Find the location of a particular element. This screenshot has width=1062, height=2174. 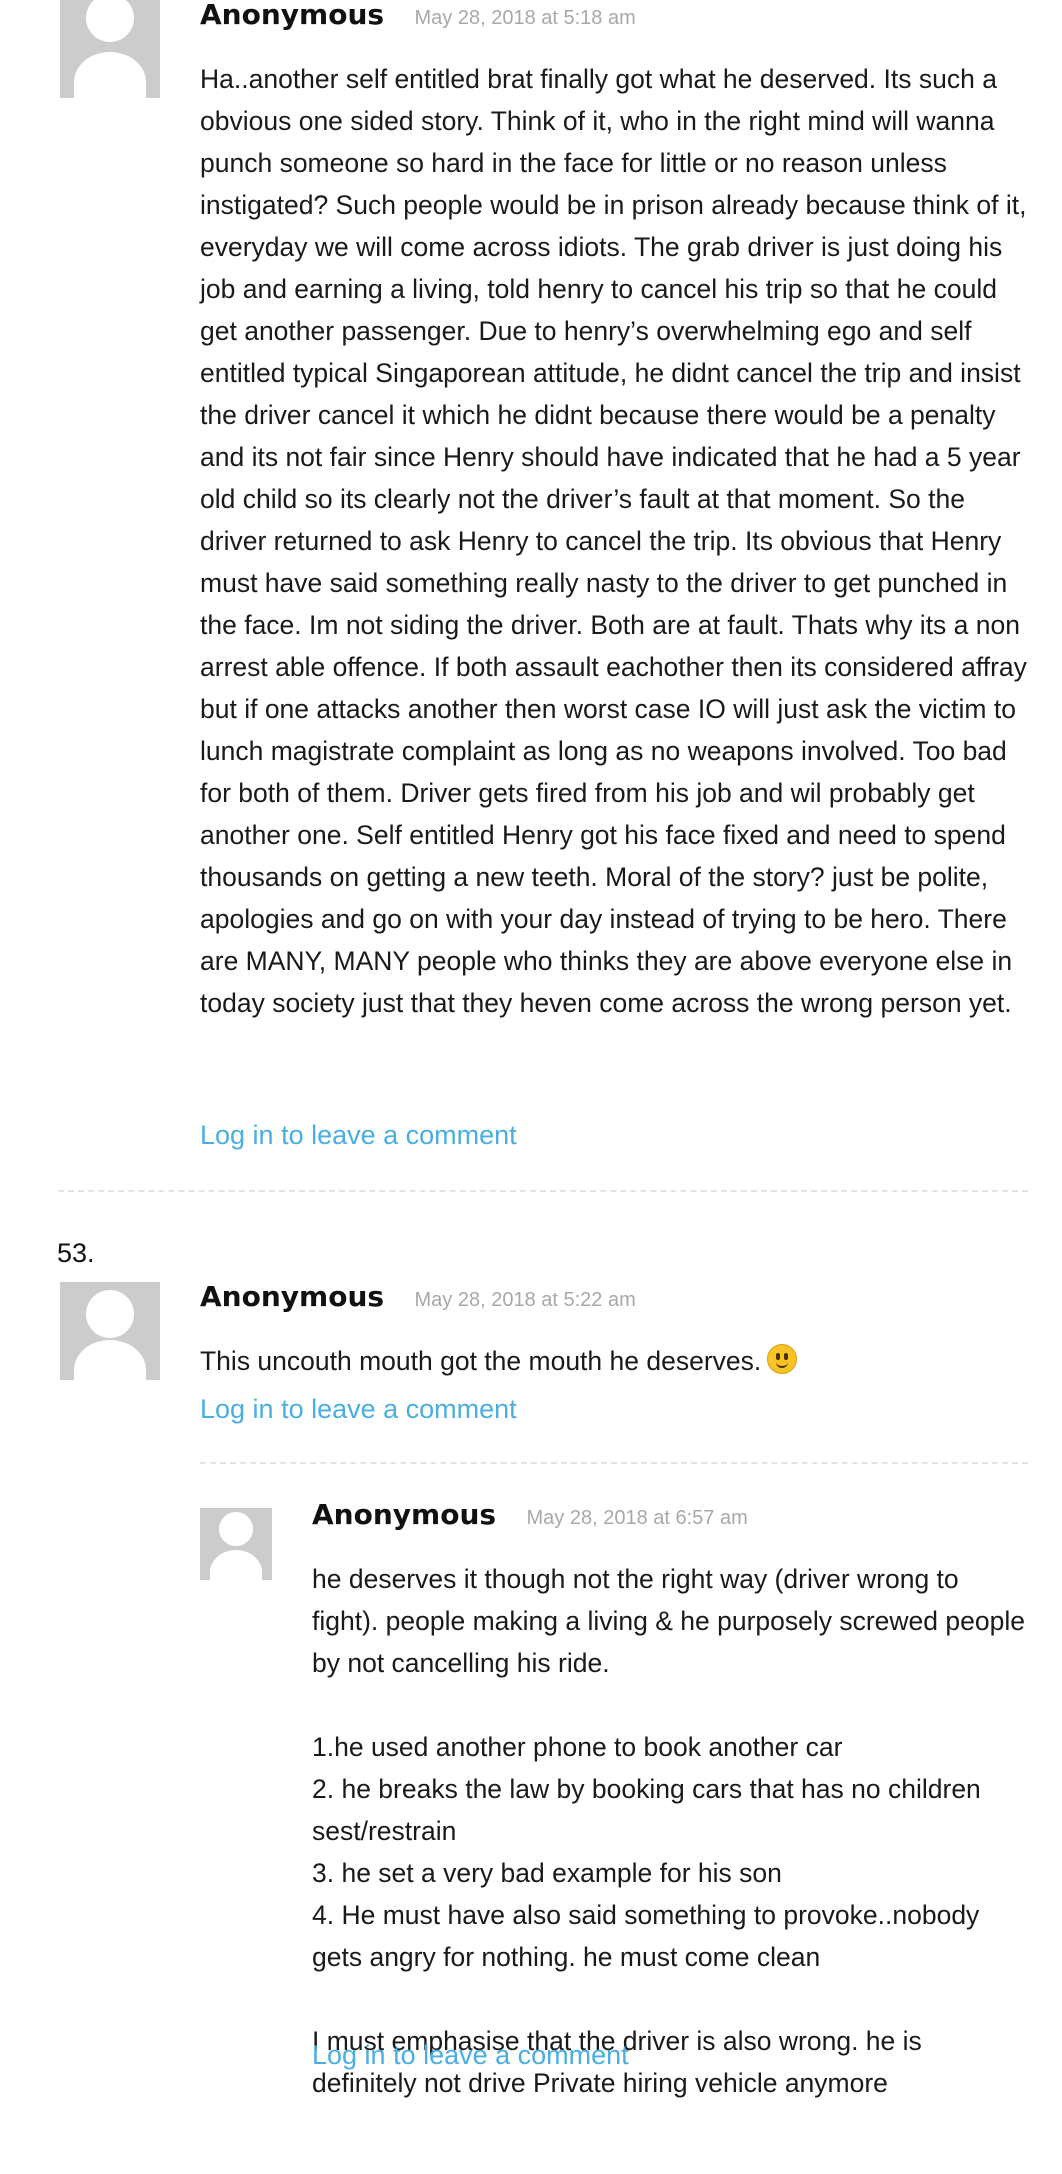

comment-date: May 28, 2018 at 5:22 am is located at coordinates (525, 1300).